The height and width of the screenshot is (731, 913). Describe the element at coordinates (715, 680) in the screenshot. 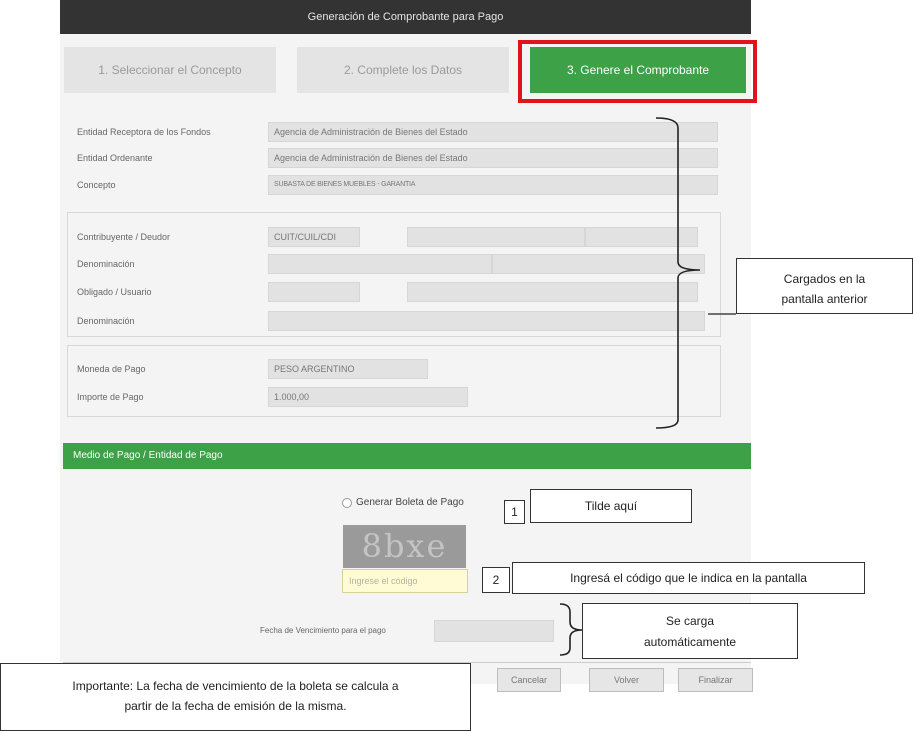

I see `finalizar-button: Finalizar` at that location.